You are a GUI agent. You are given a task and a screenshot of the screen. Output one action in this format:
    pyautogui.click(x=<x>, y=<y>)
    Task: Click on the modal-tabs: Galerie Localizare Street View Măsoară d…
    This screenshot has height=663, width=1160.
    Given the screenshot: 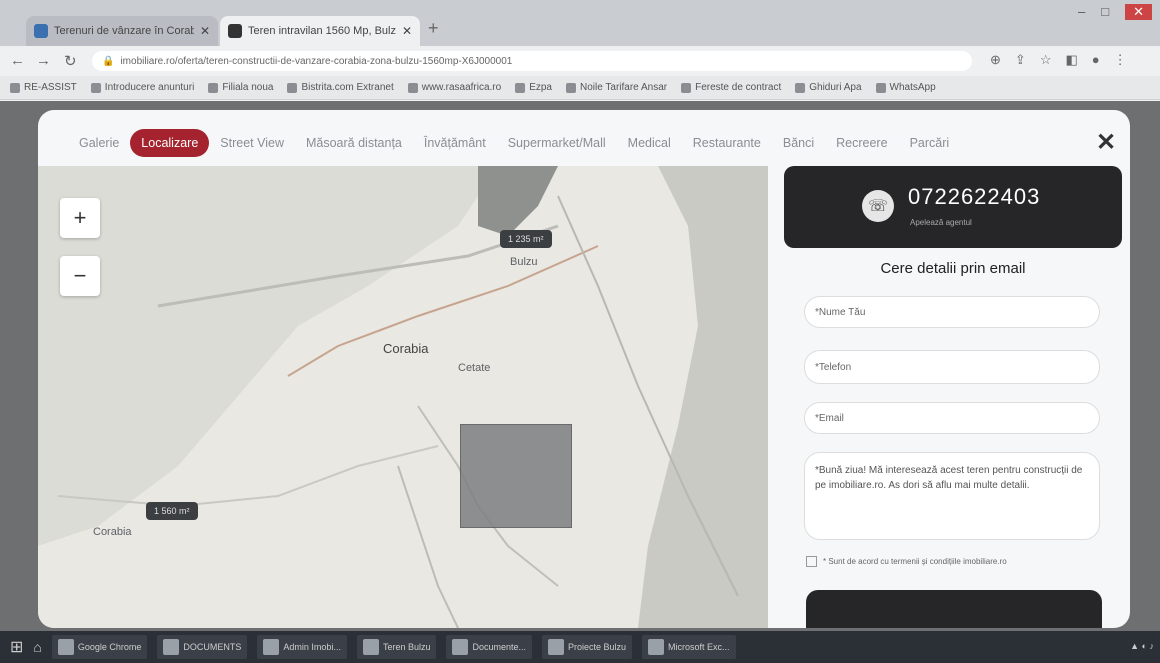 What is the action you would take?
    pyautogui.click(x=584, y=143)
    